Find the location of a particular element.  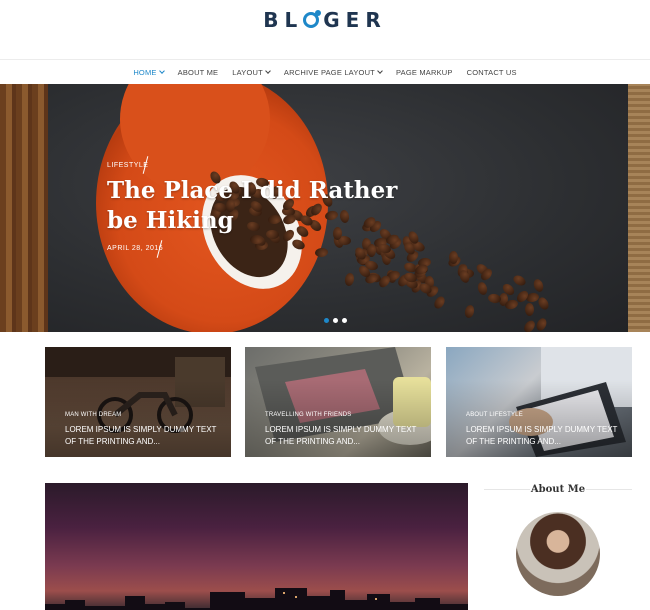

hero-date: APRIL 28, 2016 is located at coordinates (135, 248).